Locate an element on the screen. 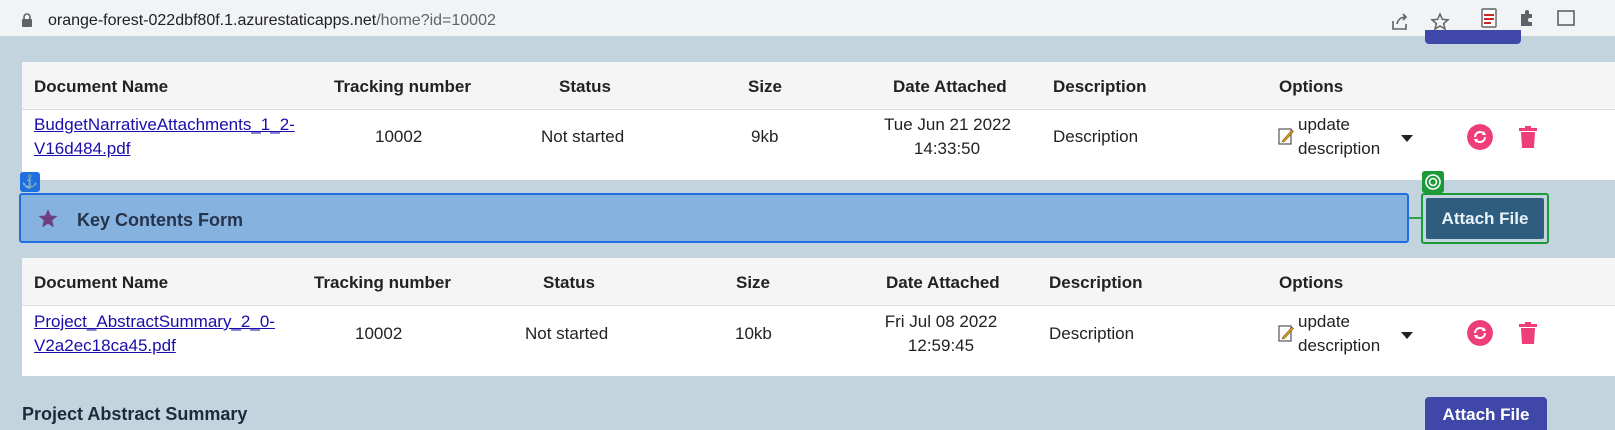 The height and width of the screenshot is (430, 1615). form-title: Key Contents Form is located at coordinates (160, 220).